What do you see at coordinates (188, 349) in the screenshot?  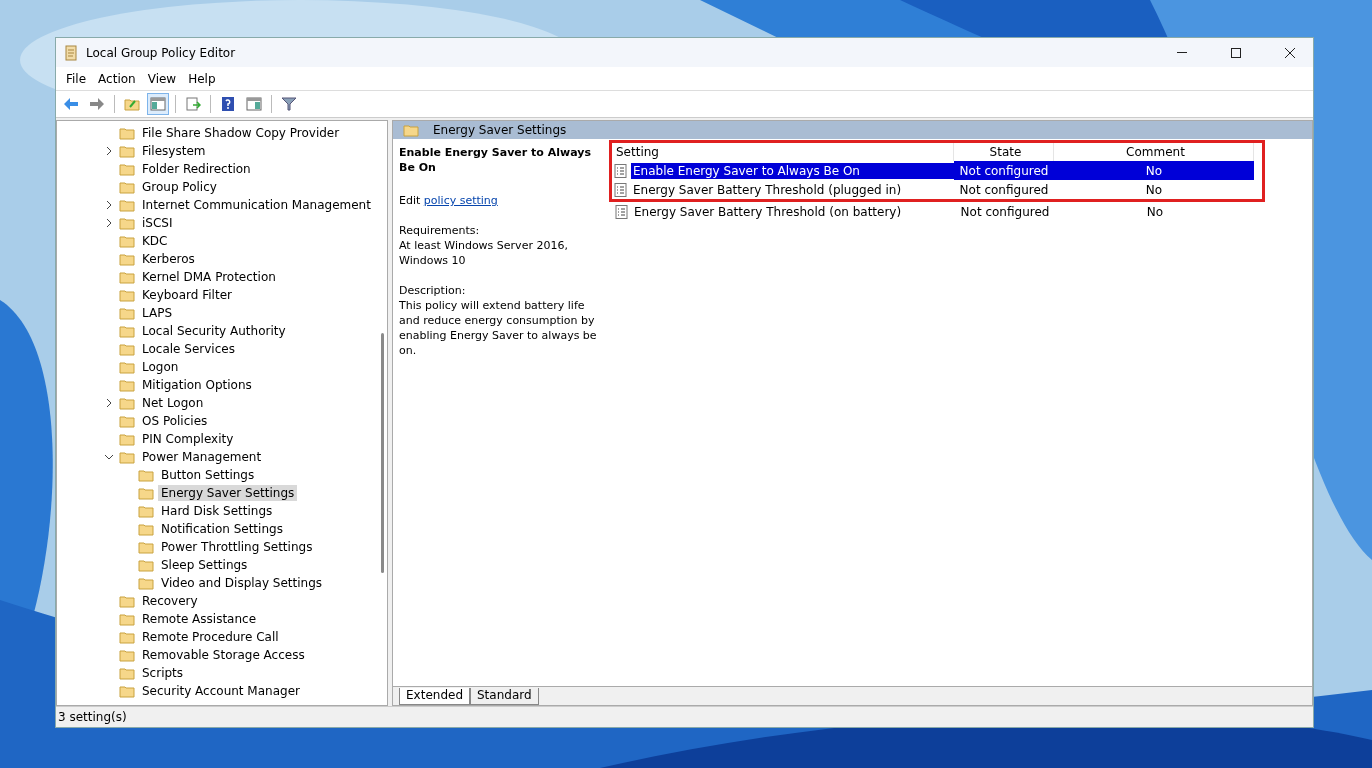 I see `tree-item: Locale Services` at bounding box center [188, 349].